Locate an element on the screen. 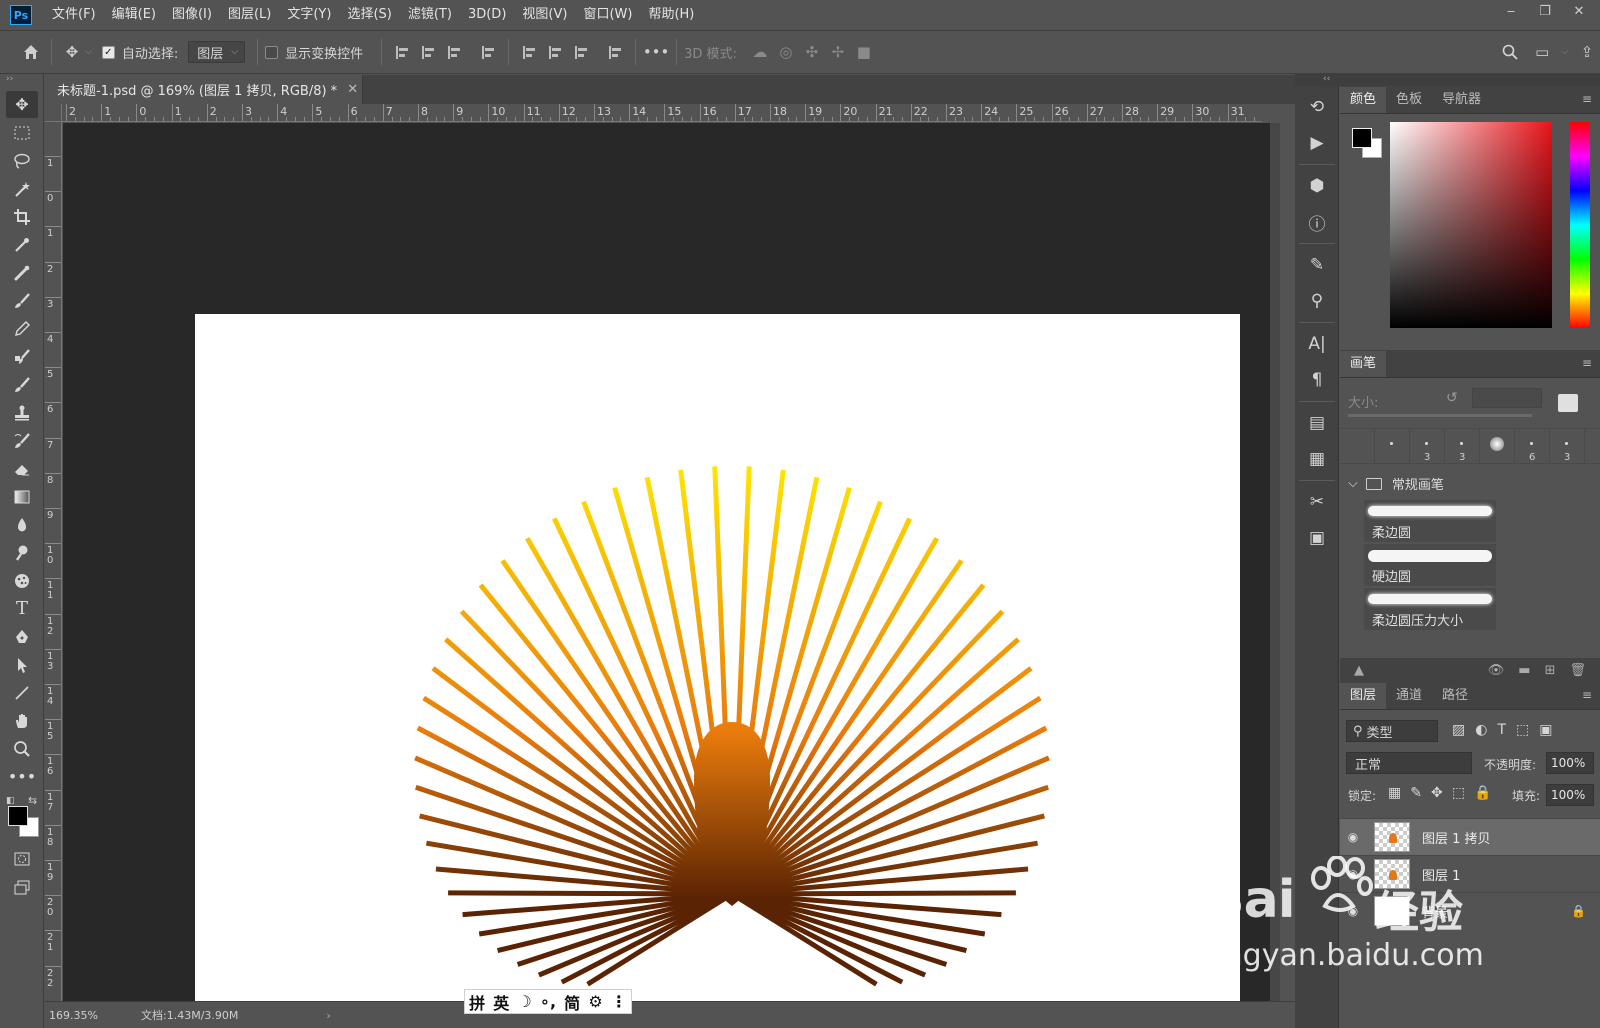 The image size is (1600, 1028). filter-shape-icon: ⬚ is located at coordinates (1522, 730).